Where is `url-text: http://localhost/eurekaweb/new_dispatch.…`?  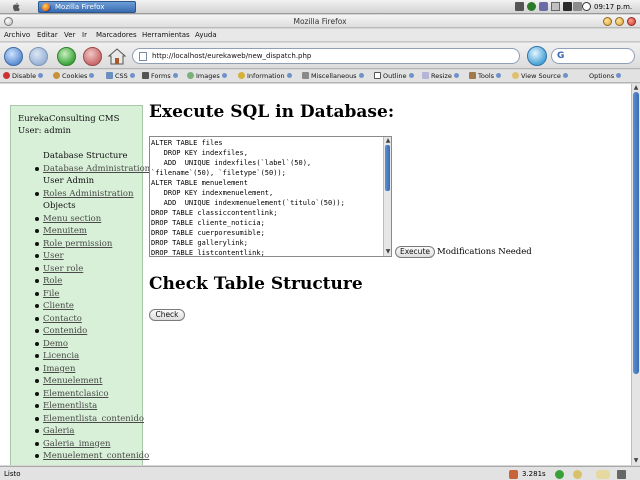 url-text: http://localhost/eurekaweb/new_dispatch.… is located at coordinates (232, 56).